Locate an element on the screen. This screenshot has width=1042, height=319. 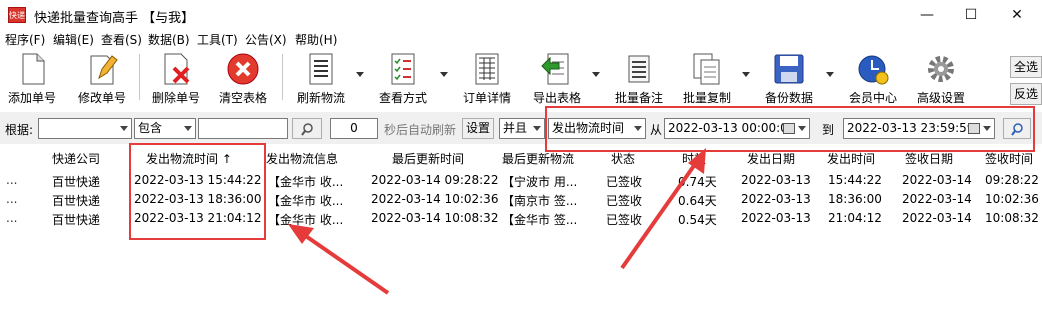
arrow-to-time-filter is located at coordinates (663, 209).